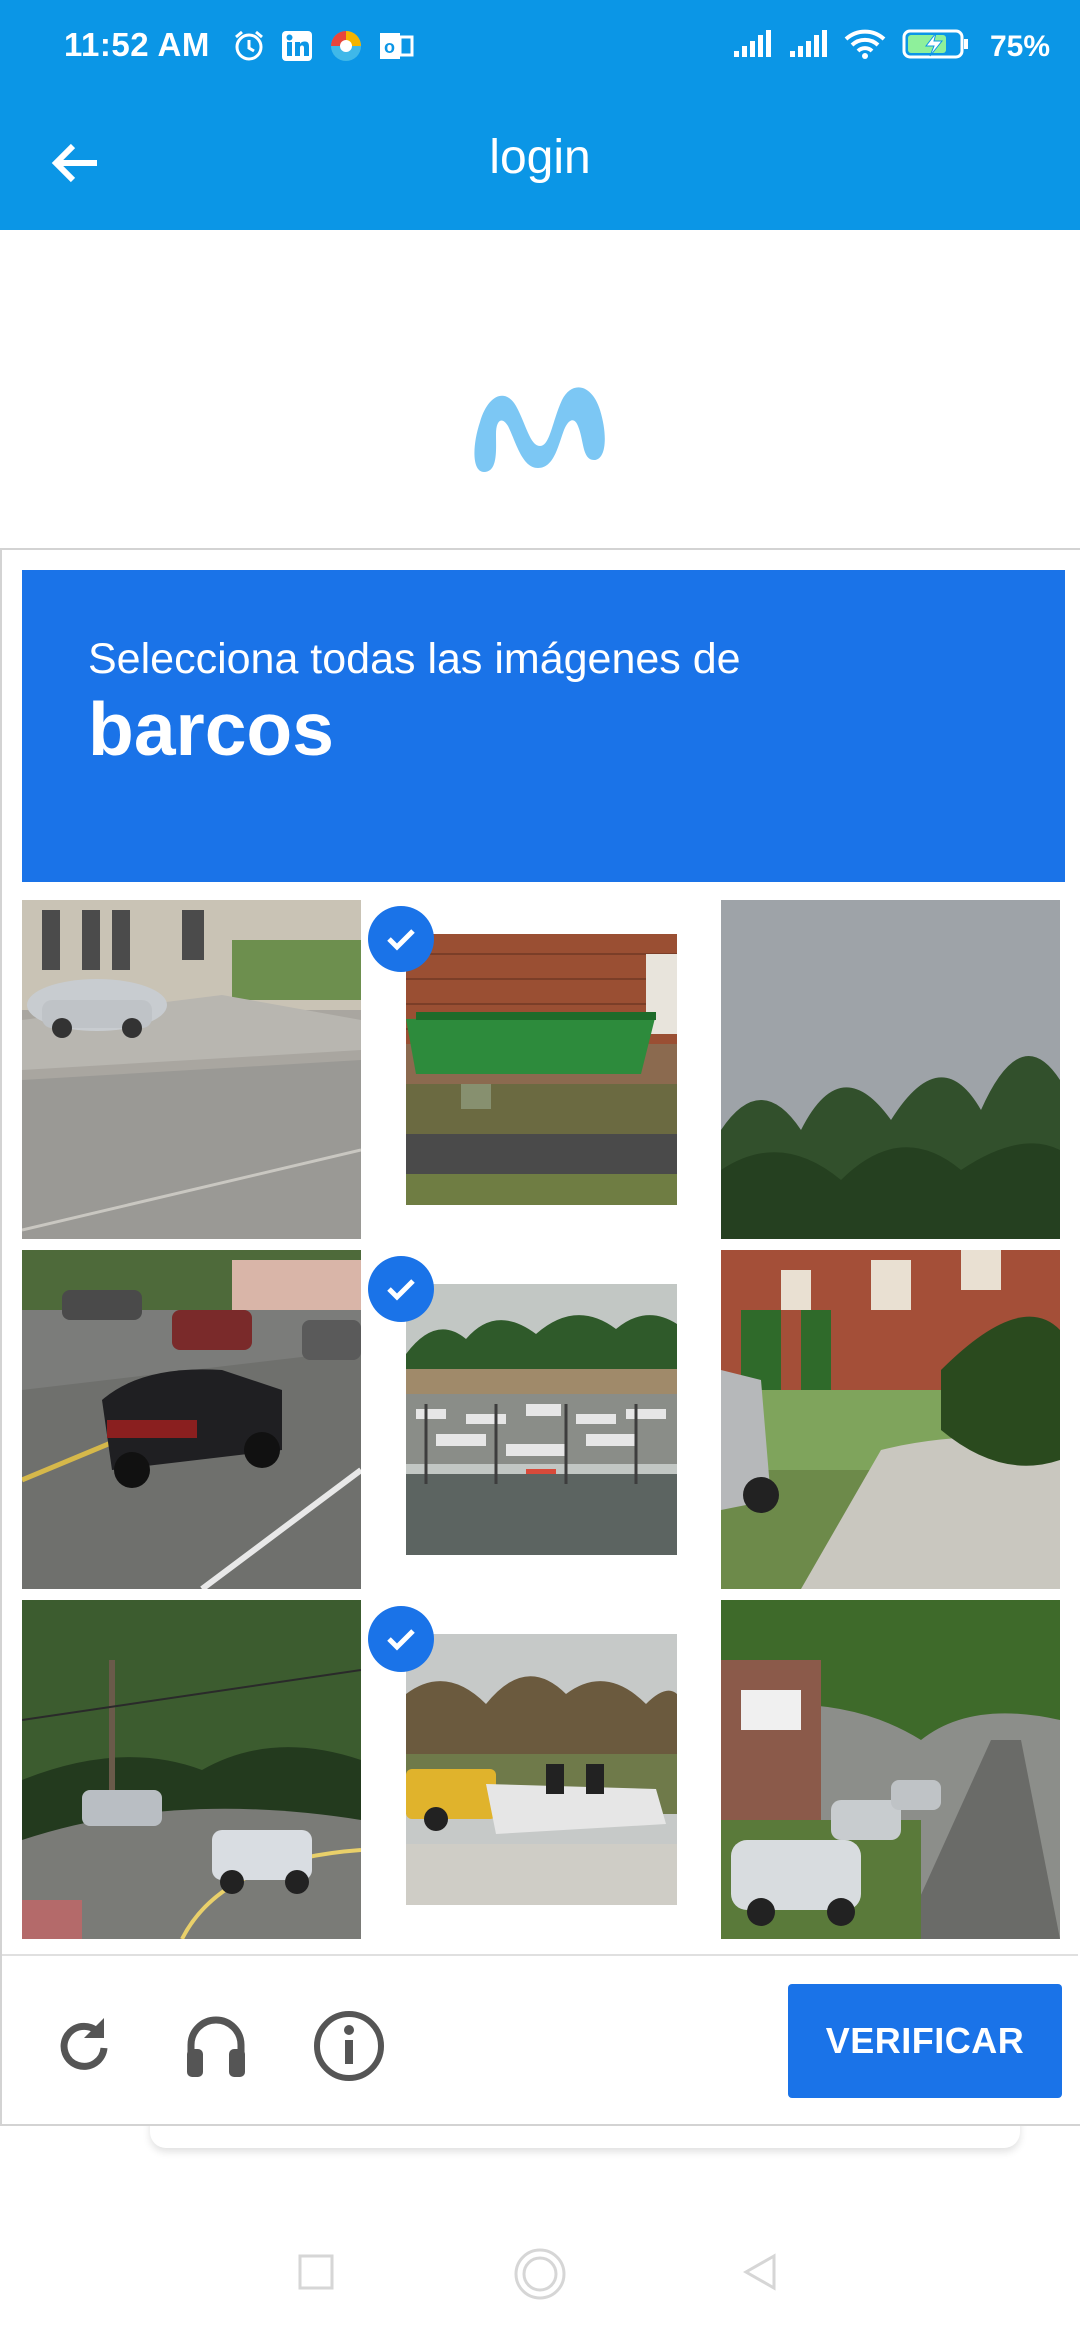  Describe the element at coordinates (891, 46) in the screenshot. I see `system-icons: 75%` at that location.